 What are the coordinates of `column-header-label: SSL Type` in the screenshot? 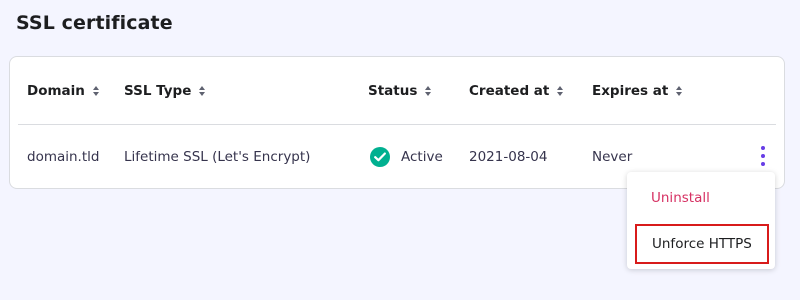 It's located at (158, 91).